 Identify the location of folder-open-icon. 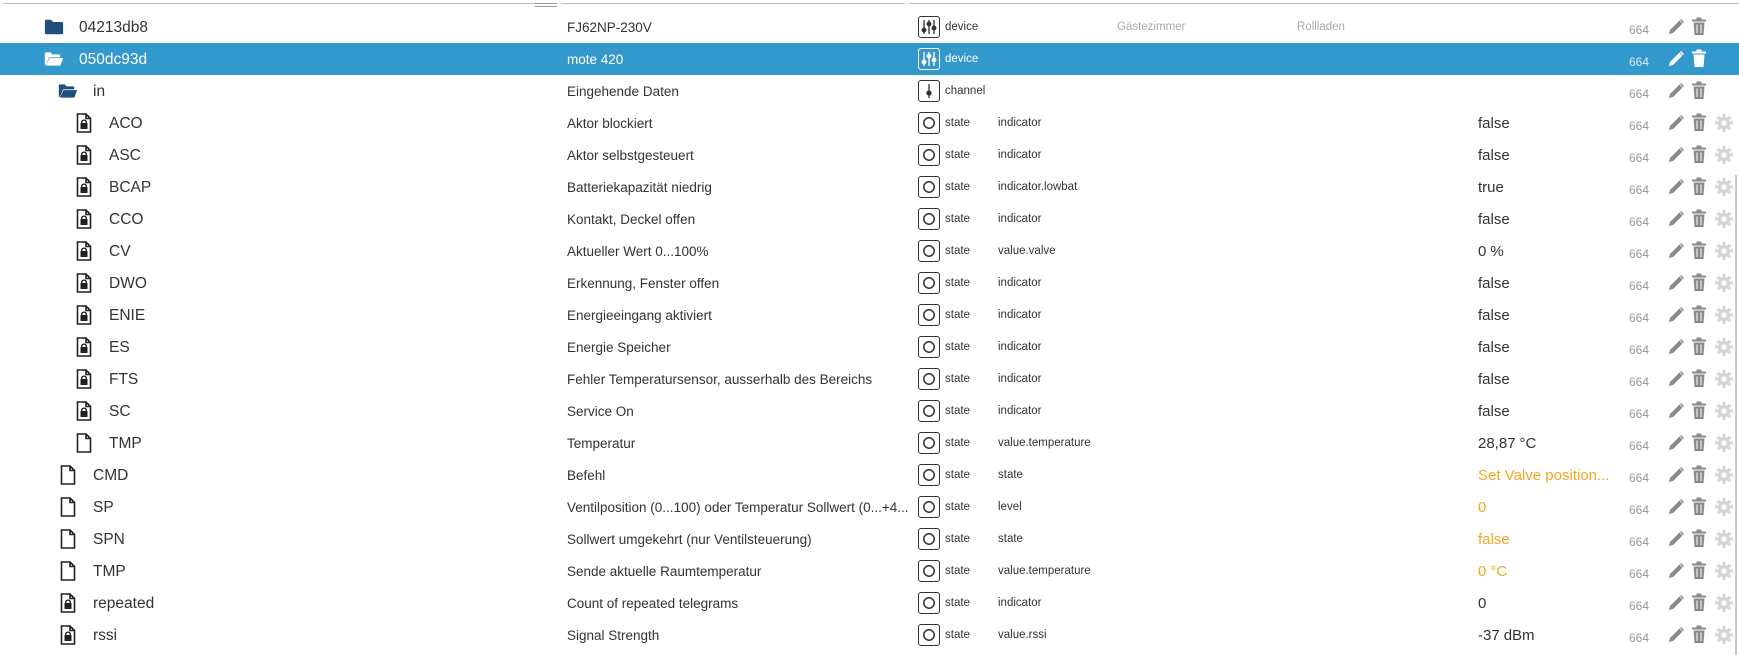
(54, 59).